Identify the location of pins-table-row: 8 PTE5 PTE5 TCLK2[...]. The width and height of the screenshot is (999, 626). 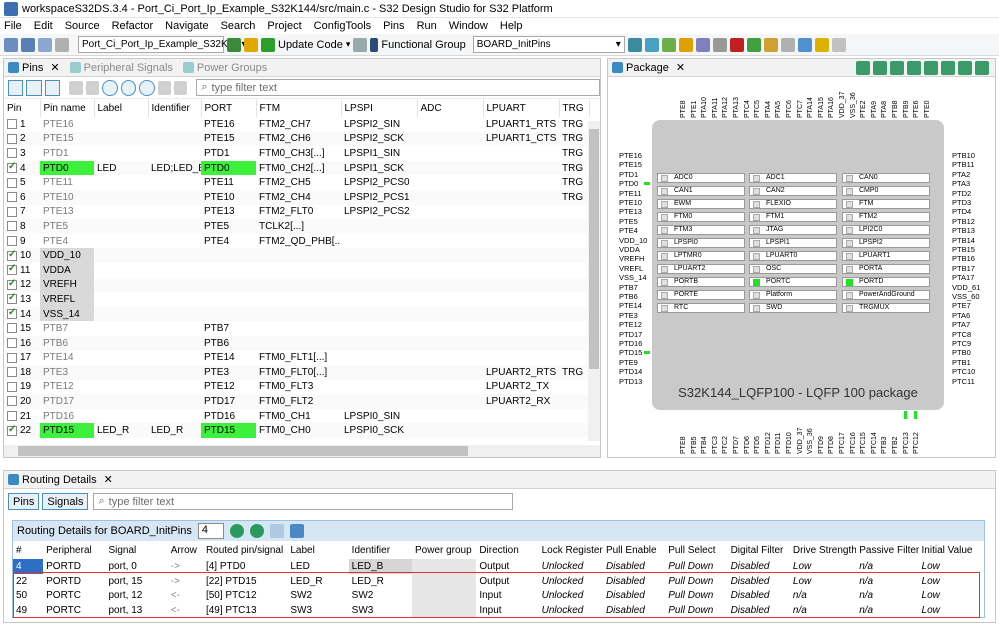
(296, 226).